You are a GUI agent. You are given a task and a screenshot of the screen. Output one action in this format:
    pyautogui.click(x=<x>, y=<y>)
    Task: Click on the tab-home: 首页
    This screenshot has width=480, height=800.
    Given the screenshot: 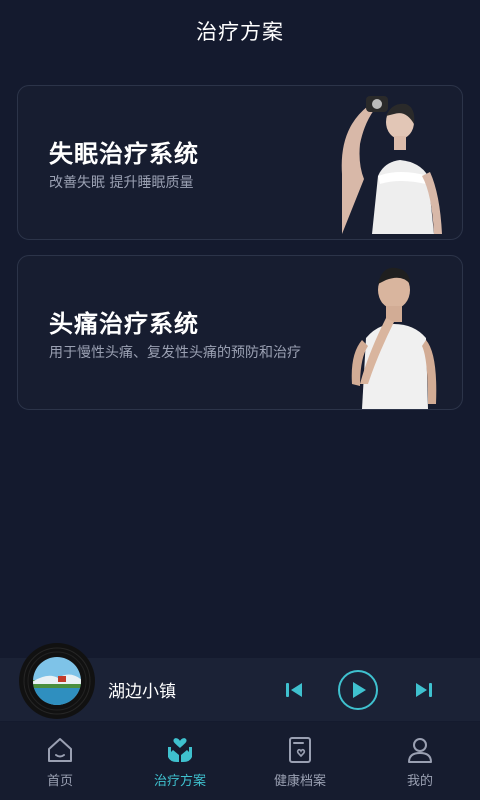 What is the action you would take?
    pyautogui.click(x=60, y=761)
    